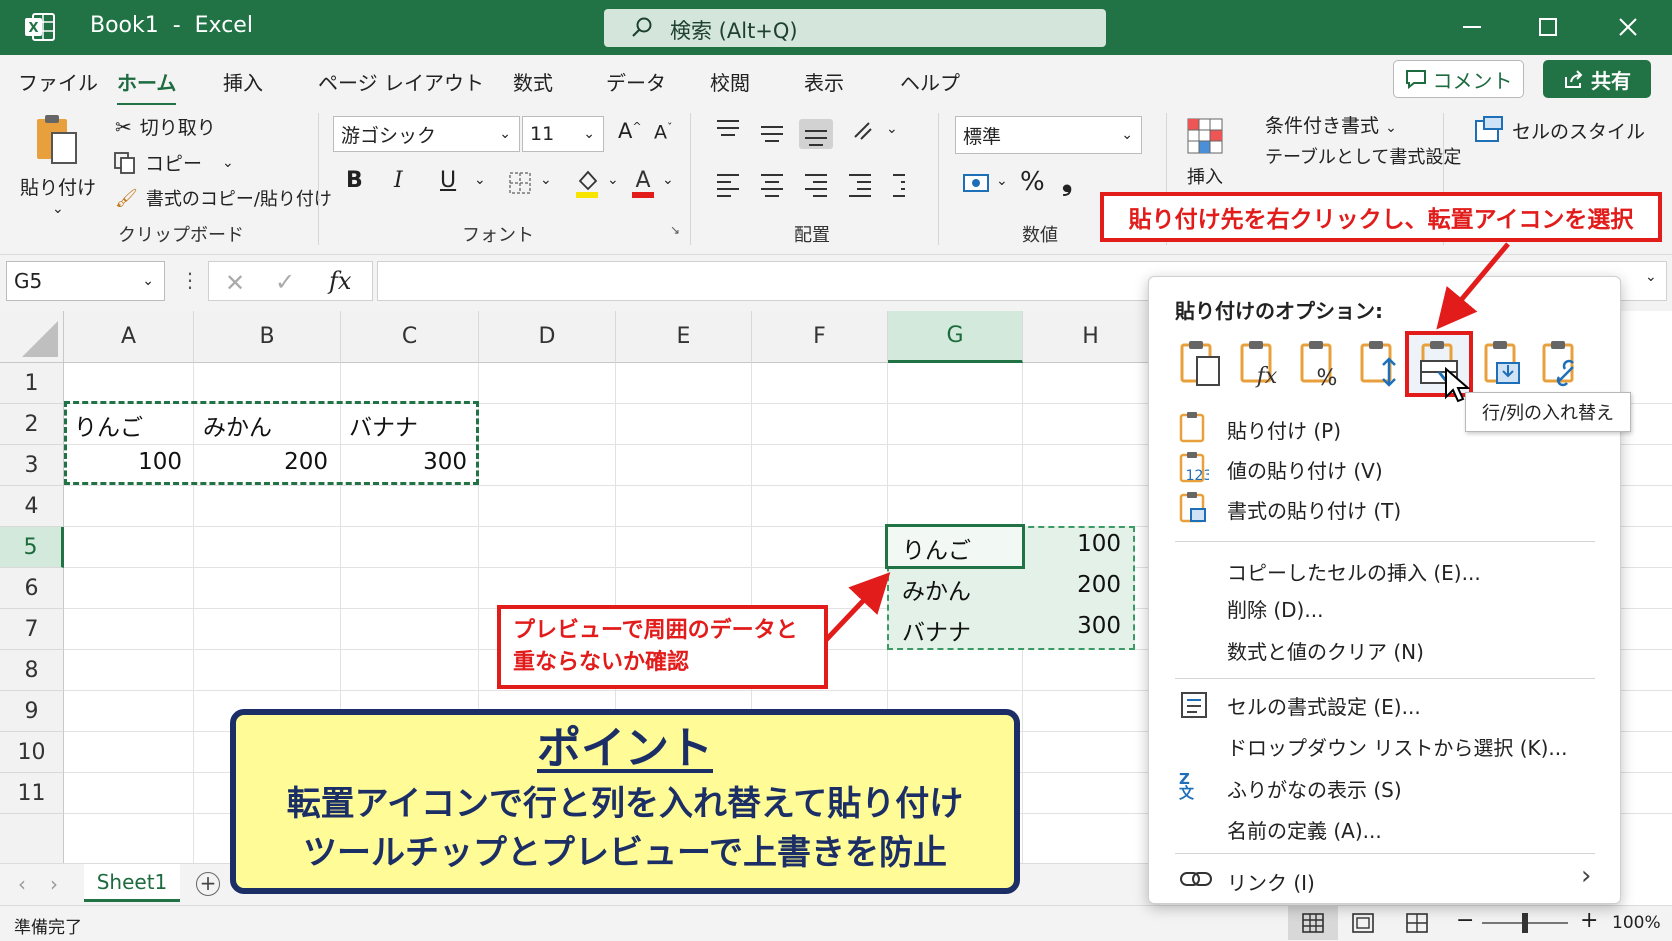  What do you see at coordinates (625, 853) in the screenshot?
I see `point-line2: ツールチップとプレビューで上書きを防止` at bounding box center [625, 853].